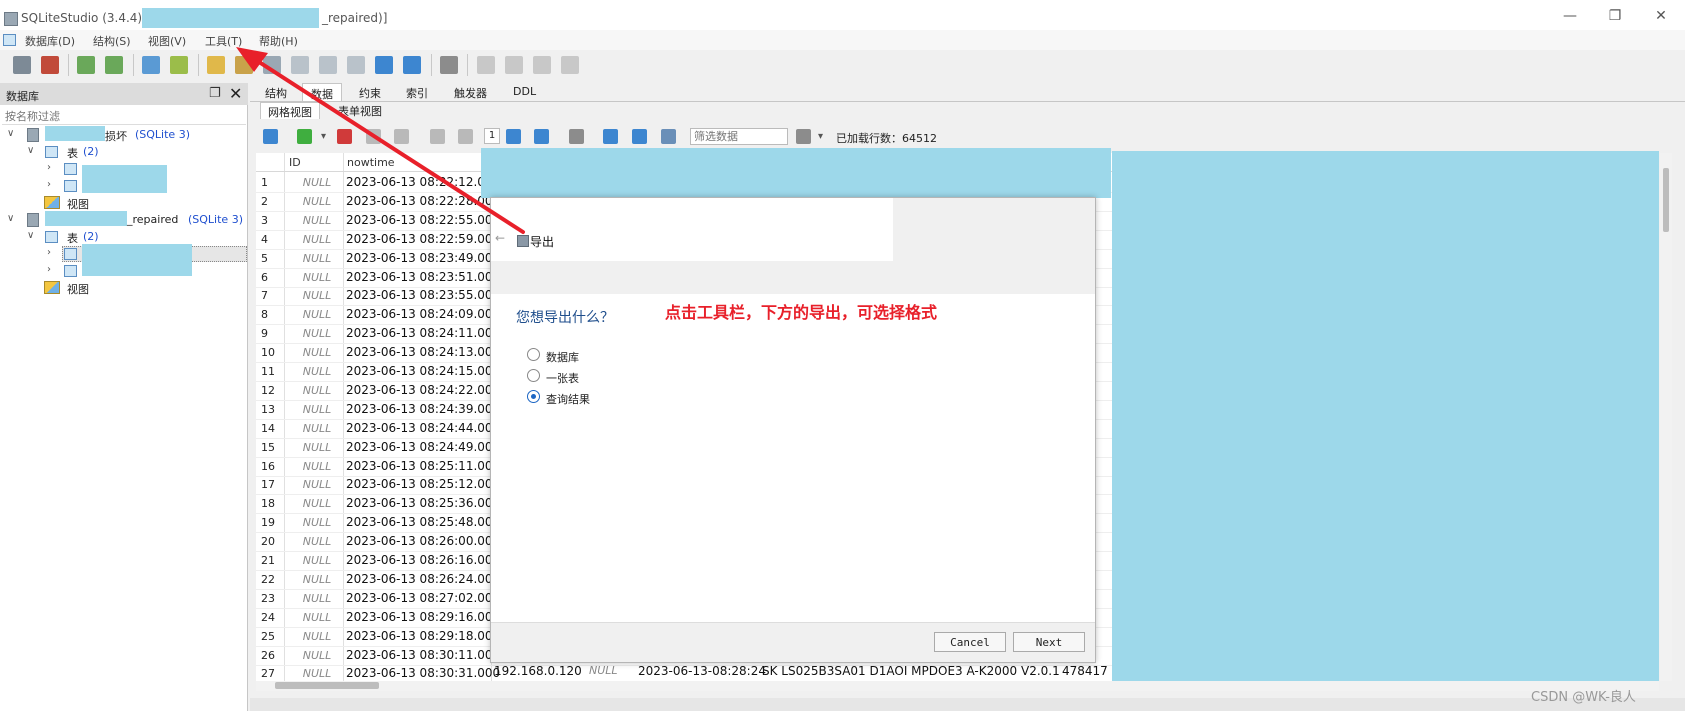 The image size is (1685, 711). I want to click on horizontal-scroll-thumb, so click(327, 685).